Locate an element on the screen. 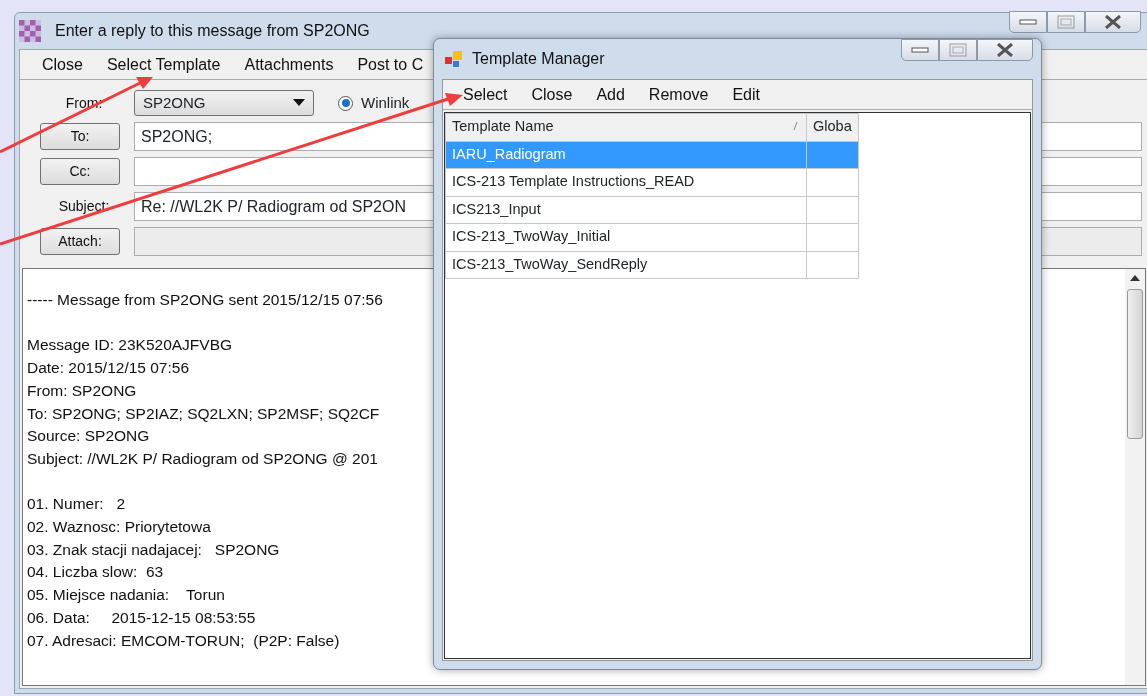 This screenshot has height=696, width=1147. dialog-title: Template Manager is located at coordinates (538, 59).